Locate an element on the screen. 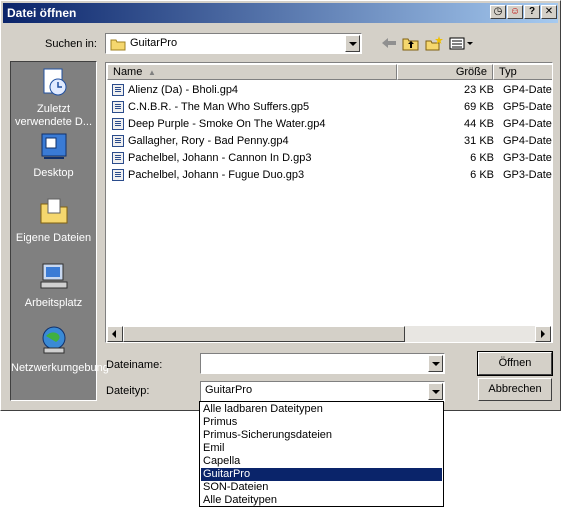  dropdown-option: Emil is located at coordinates (321, 448).